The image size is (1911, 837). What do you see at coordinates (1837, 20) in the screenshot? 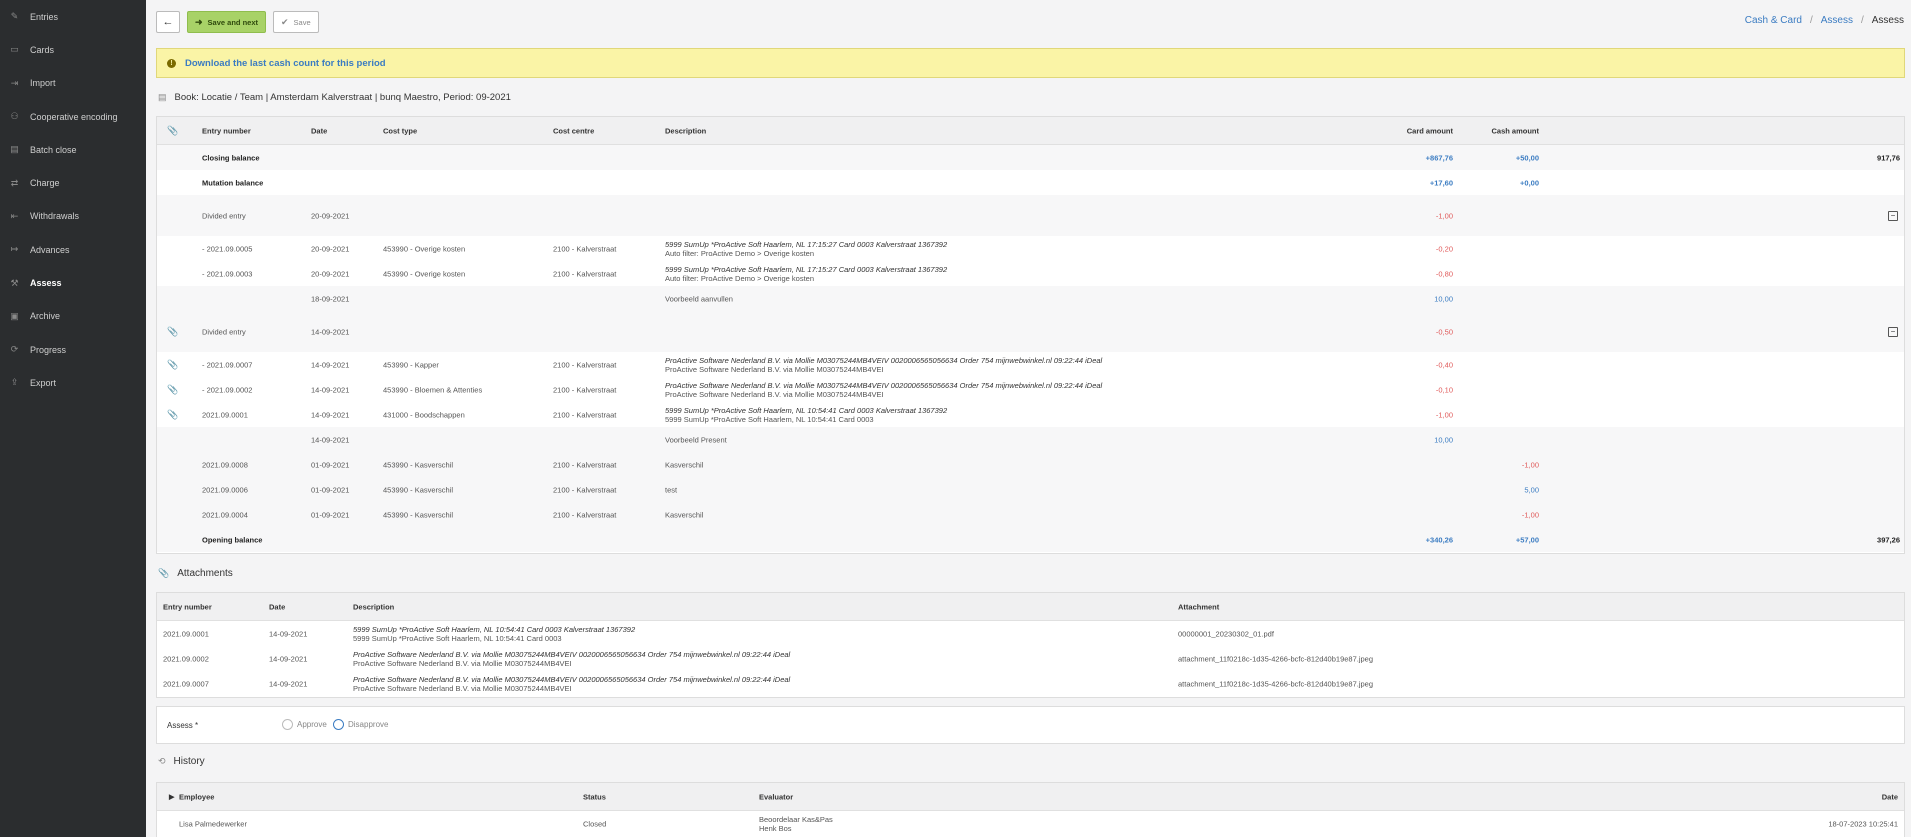
I see `breadcrumb-assess: Assess` at bounding box center [1837, 20].